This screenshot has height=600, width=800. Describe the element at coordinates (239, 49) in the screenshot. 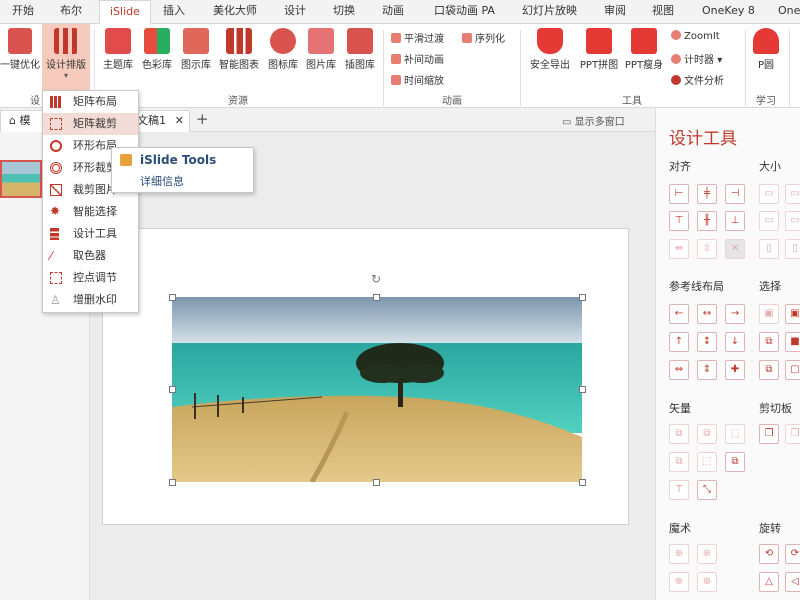

I see `smart-chart-button: 智能图表` at that location.